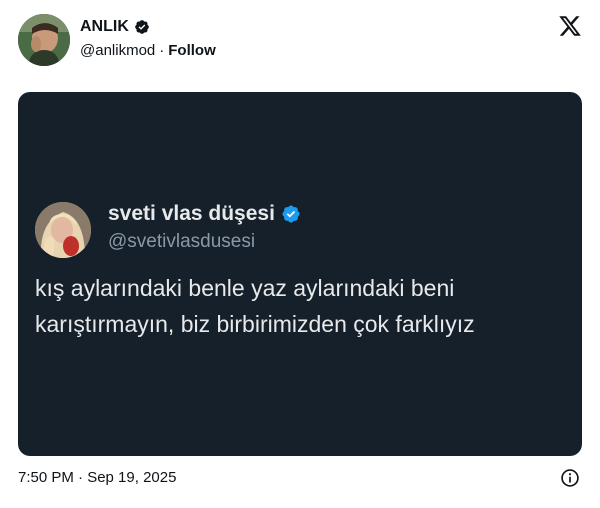  What do you see at coordinates (300, 479) in the screenshot?
I see `tweet-footer: 7:50 PM · Sep 19, 2025` at bounding box center [300, 479].